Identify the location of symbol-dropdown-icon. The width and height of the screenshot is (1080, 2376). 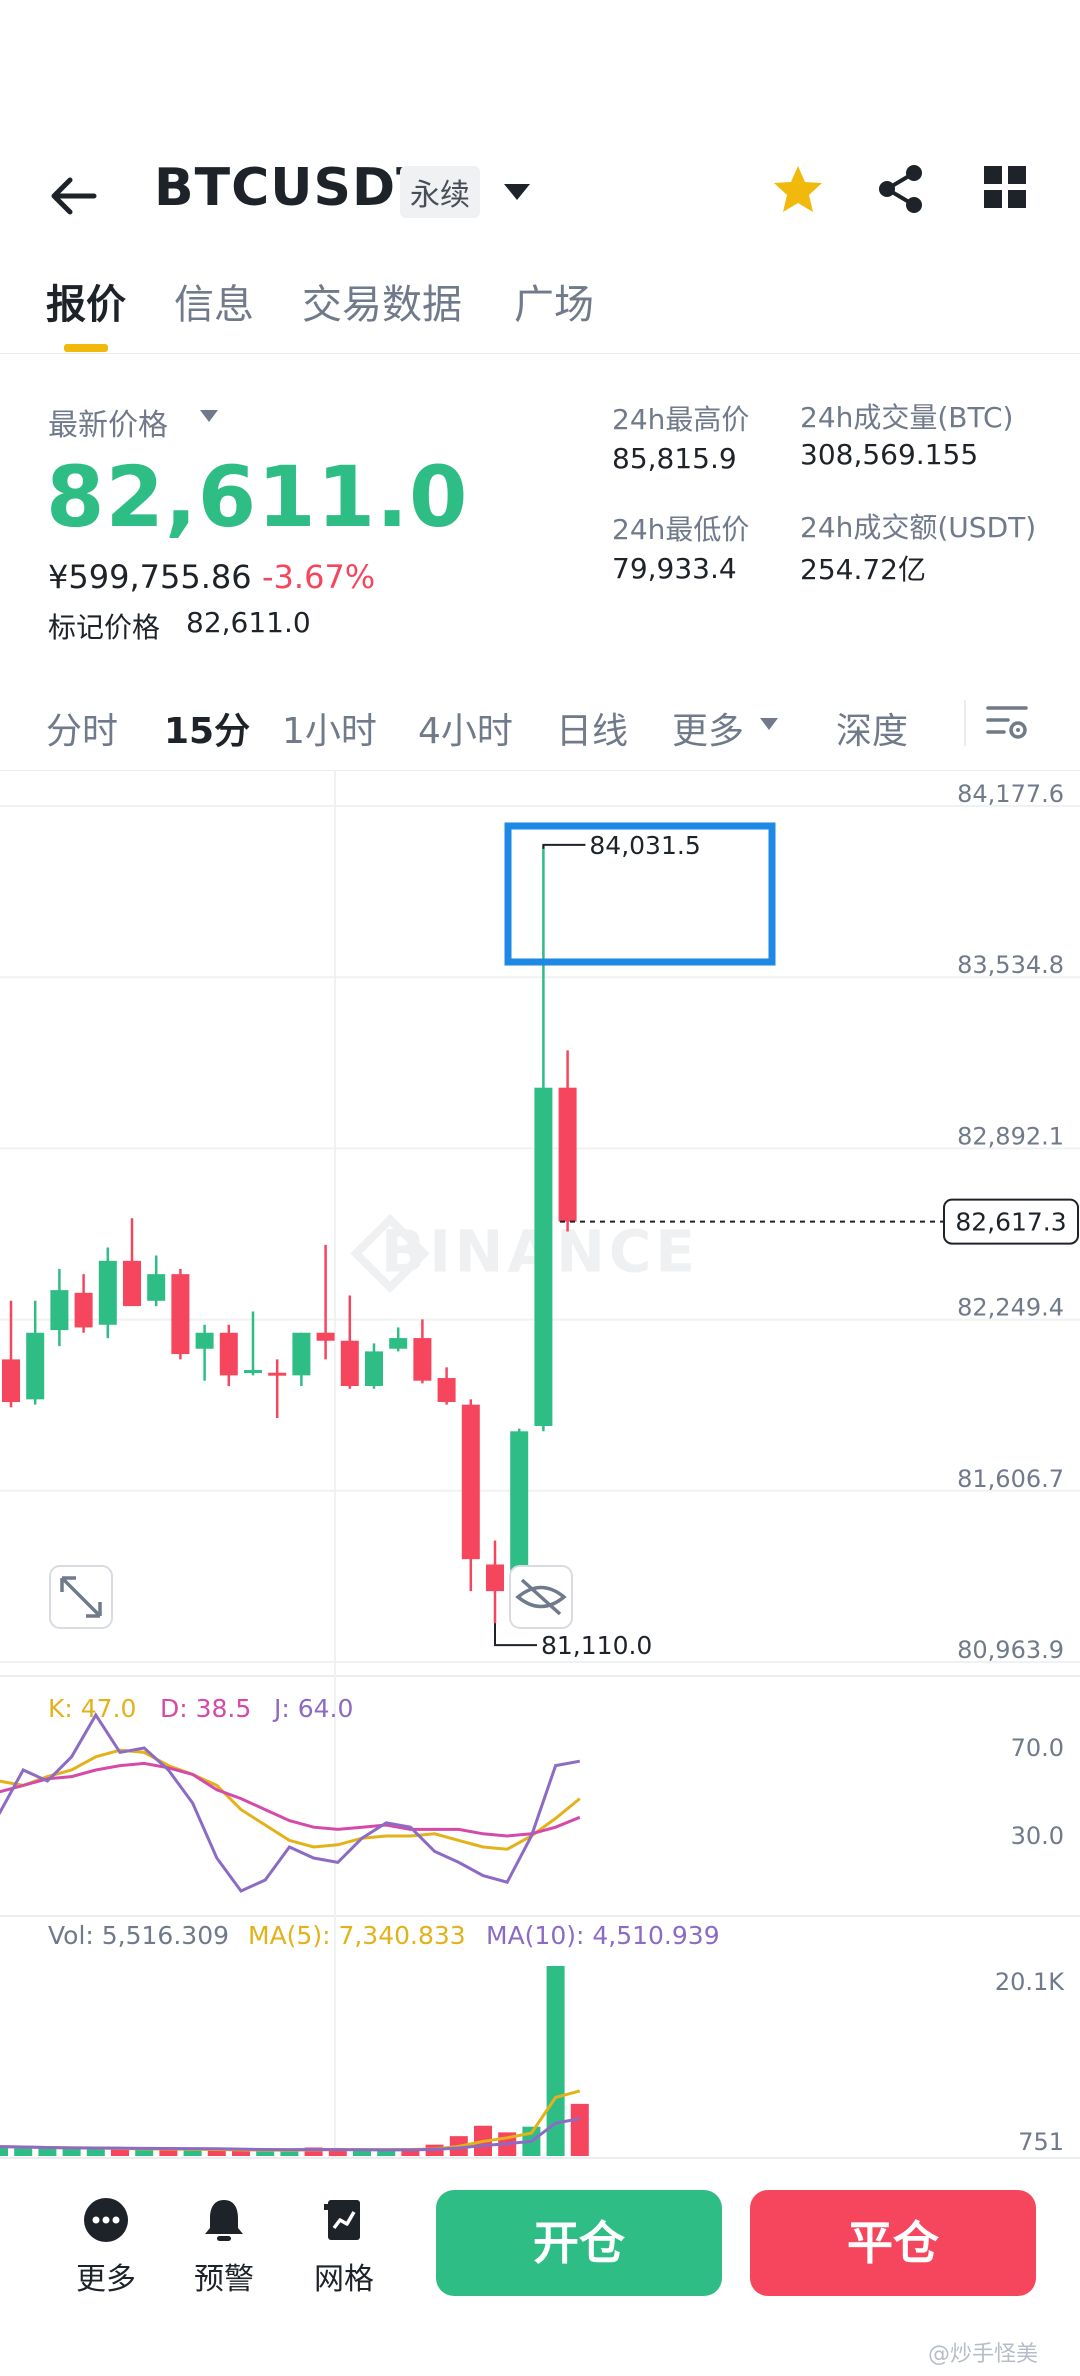
(517, 191).